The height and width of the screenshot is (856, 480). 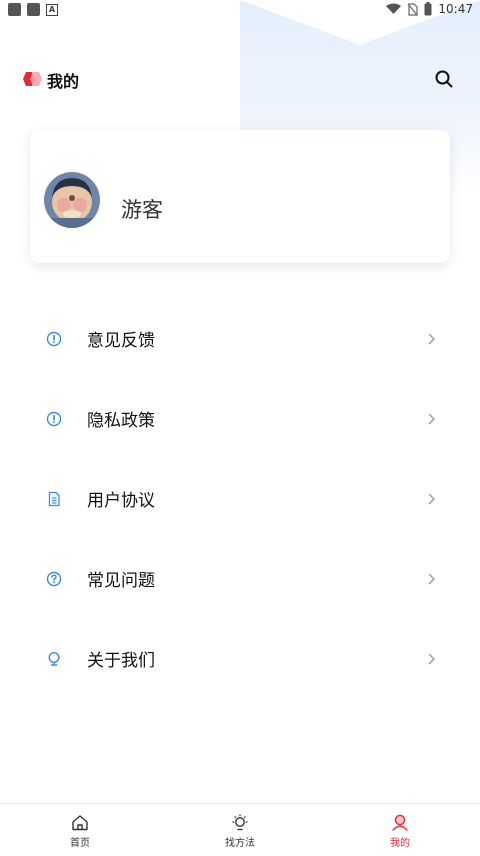 What do you see at coordinates (63, 81) in the screenshot?
I see `page-title: 我的` at bounding box center [63, 81].